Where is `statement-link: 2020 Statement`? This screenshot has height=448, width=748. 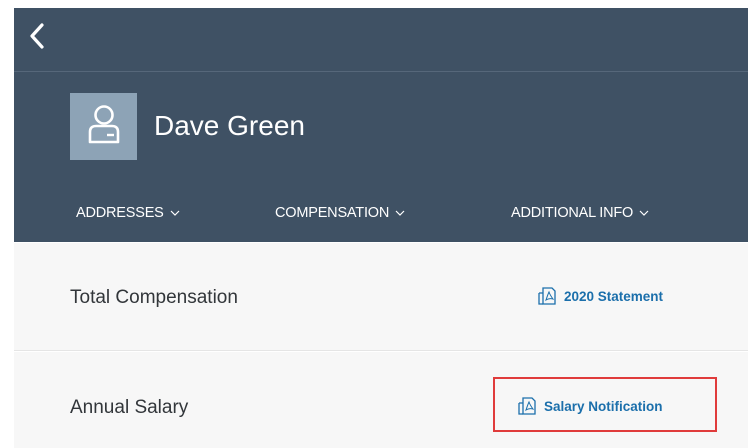 statement-link: 2020 Statement is located at coordinates (600, 296).